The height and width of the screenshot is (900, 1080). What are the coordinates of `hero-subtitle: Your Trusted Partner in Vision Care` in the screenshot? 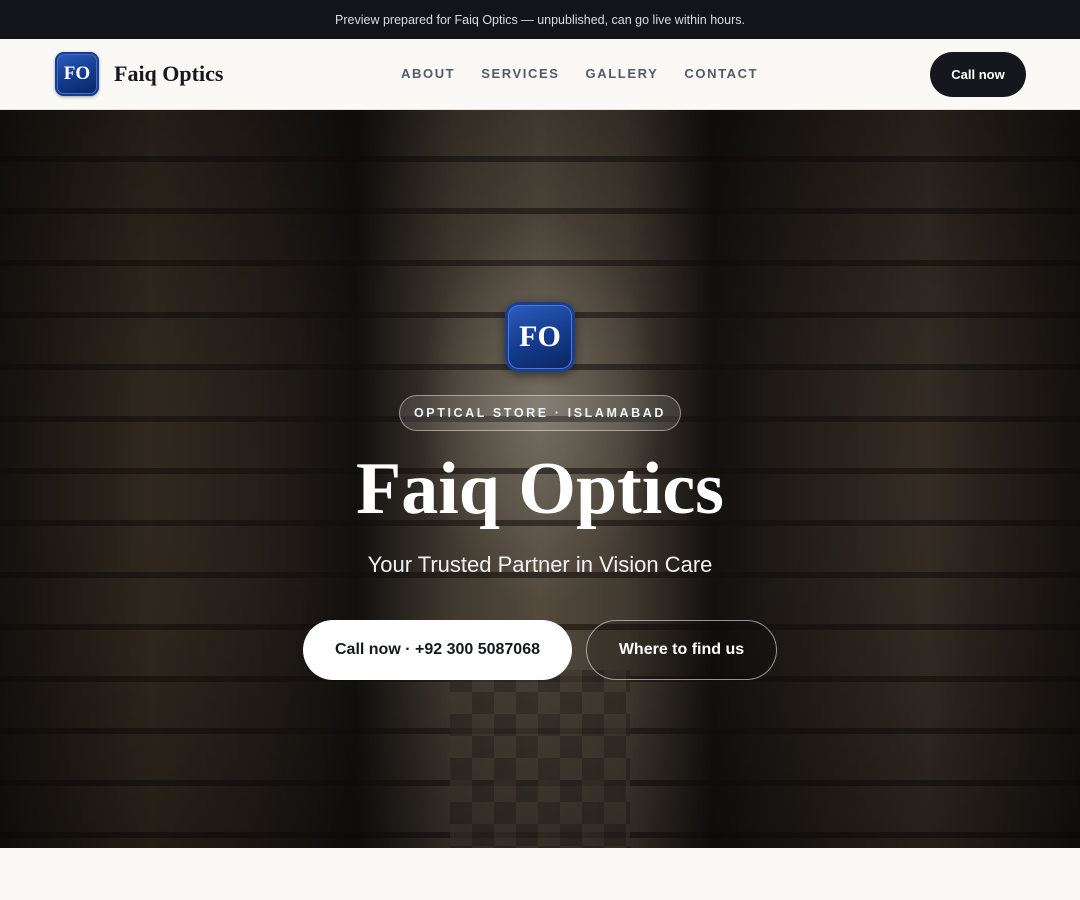 It's located at (540, 564).